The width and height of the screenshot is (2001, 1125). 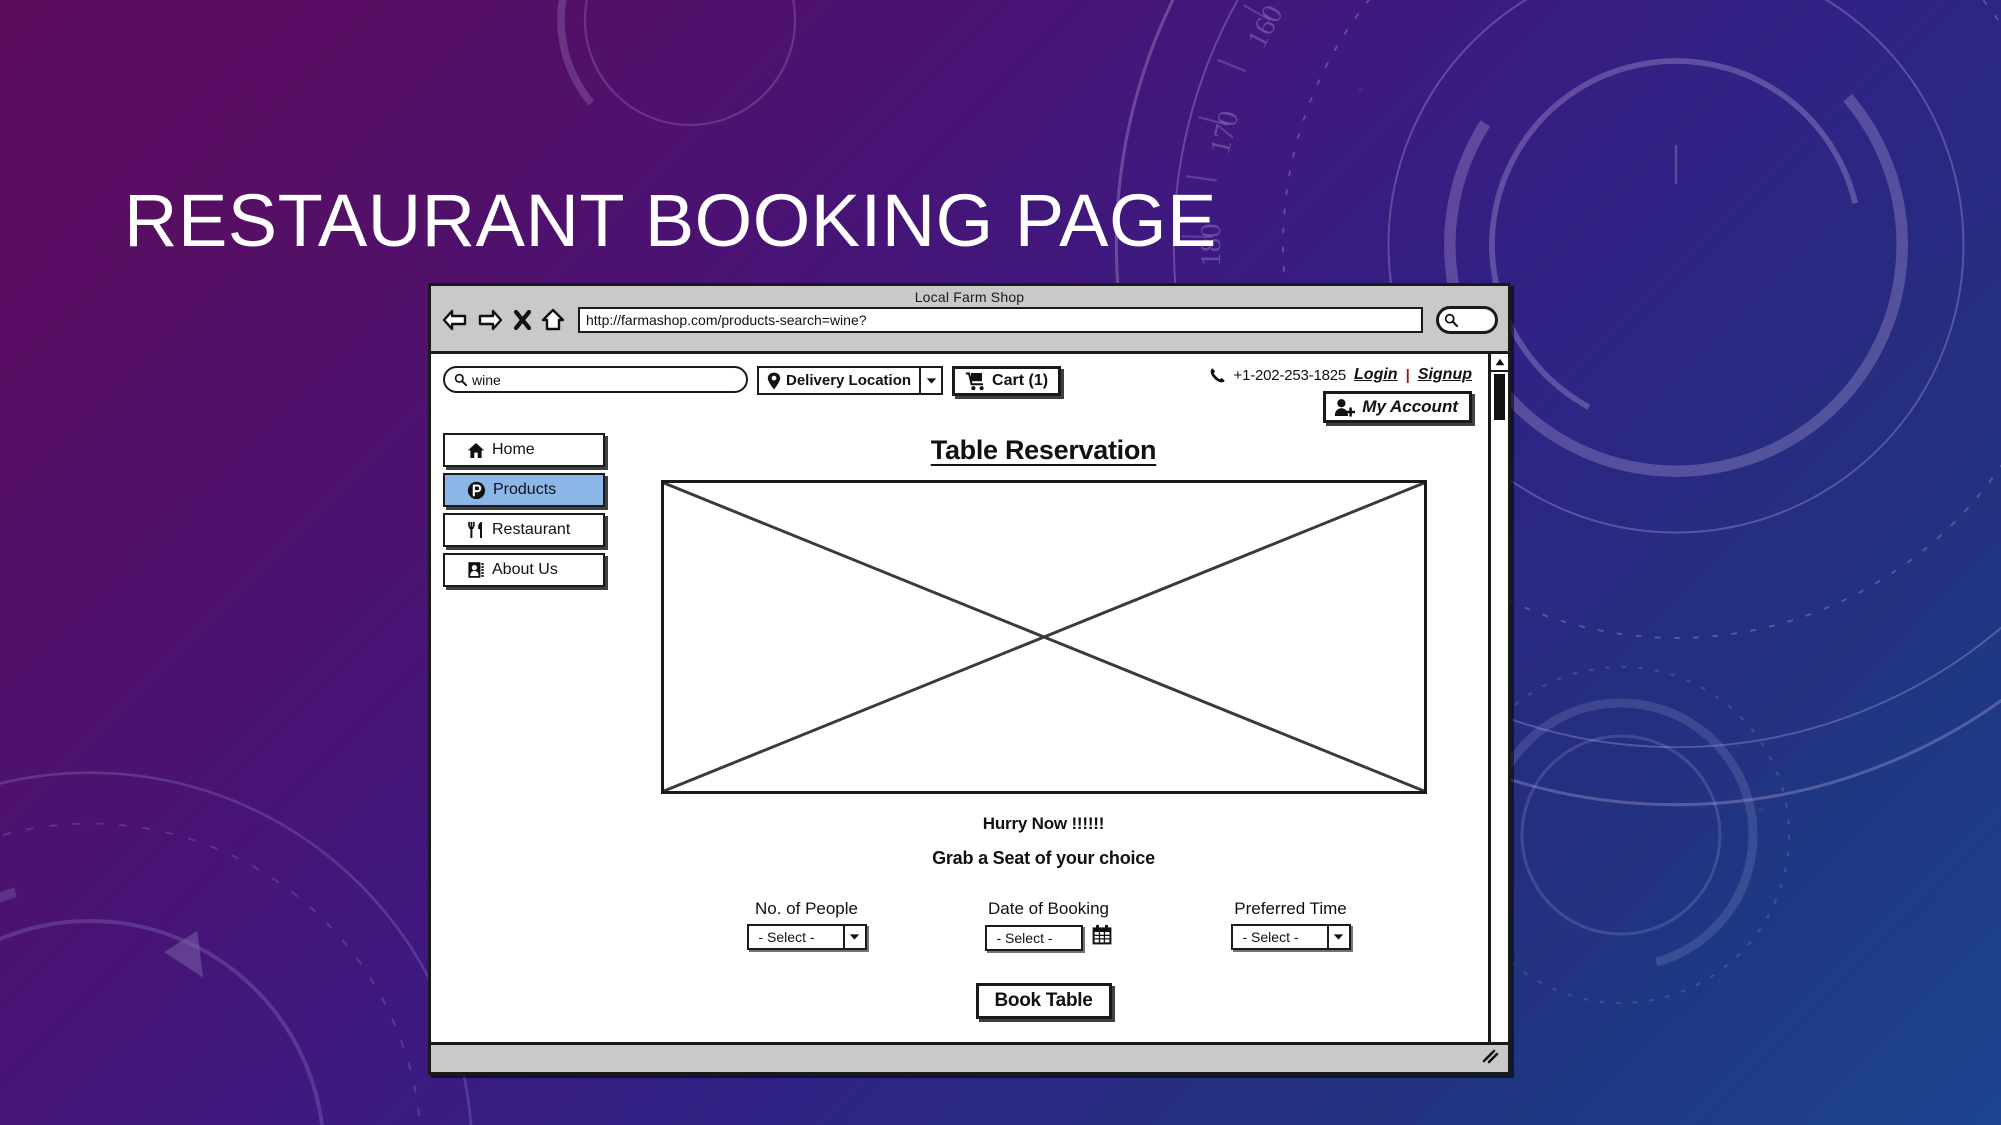 I want to click on field-date-of-booking: Date of Booking - Select -, so click(x=1048, y=925).